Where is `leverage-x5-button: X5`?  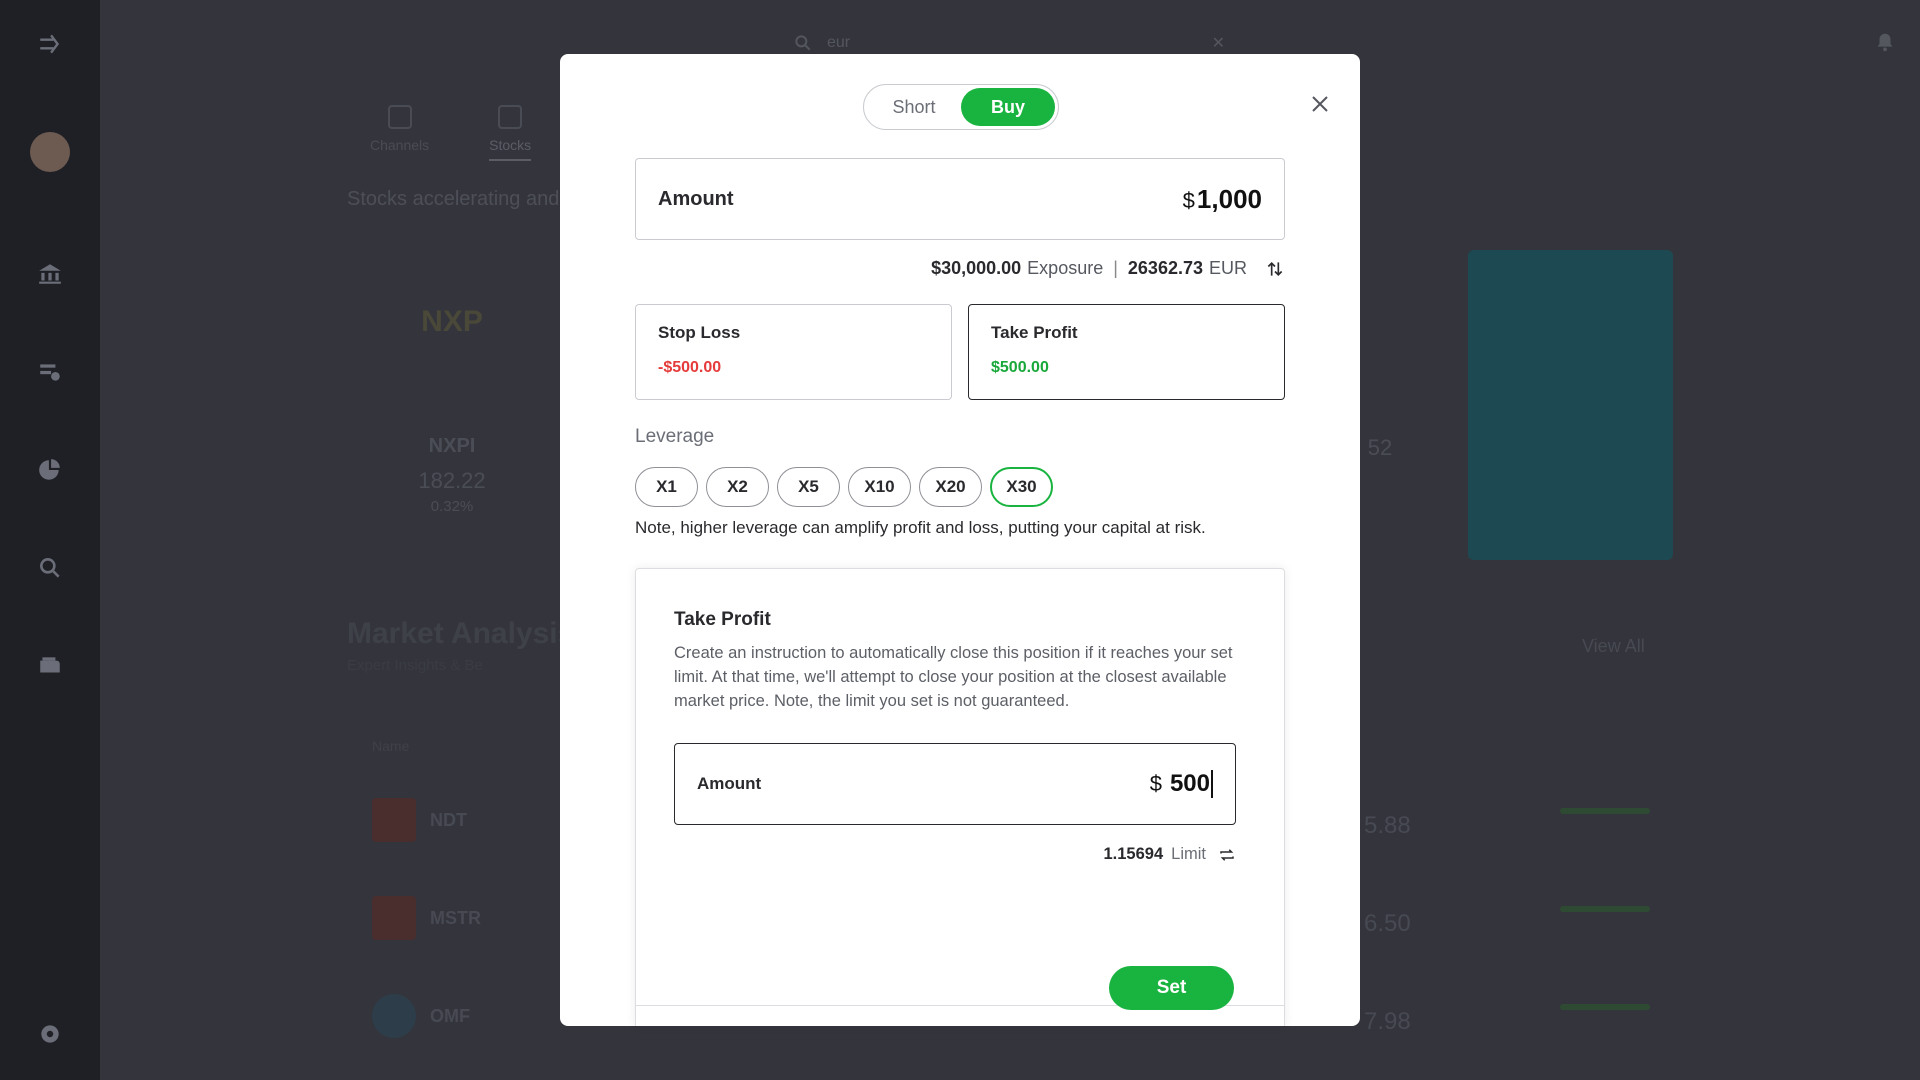 leverage-x5-button: X5 is located at coordinates (808, 487).